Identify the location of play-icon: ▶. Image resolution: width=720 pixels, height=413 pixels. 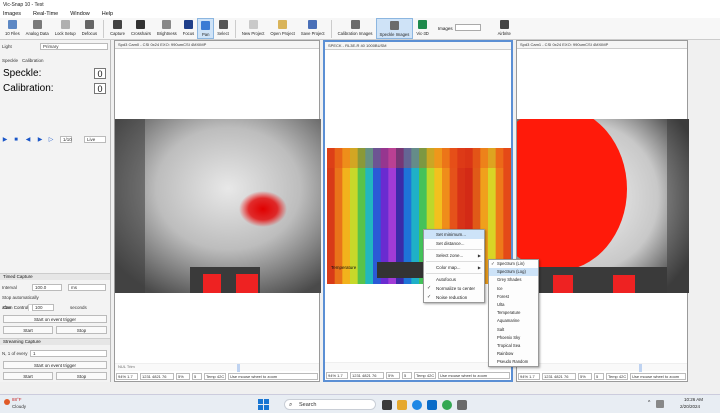
(5, 140).